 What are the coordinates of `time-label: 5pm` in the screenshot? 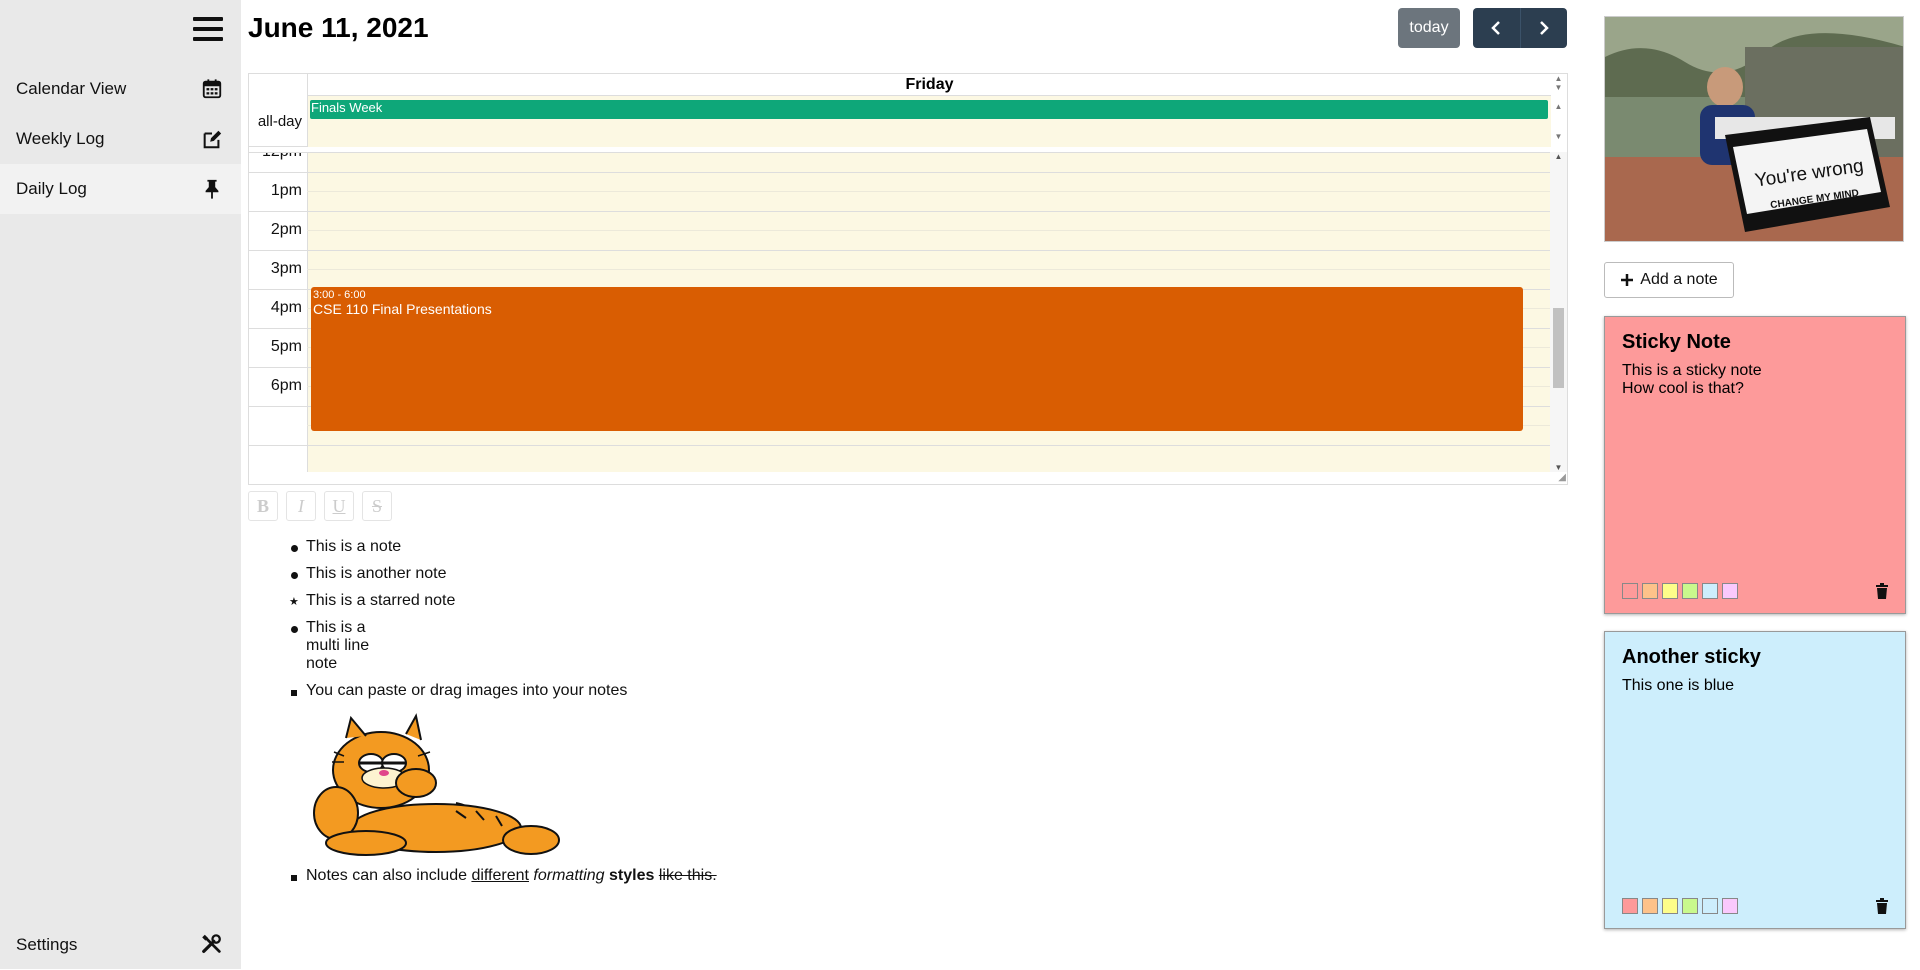 It's located at (286, 346).